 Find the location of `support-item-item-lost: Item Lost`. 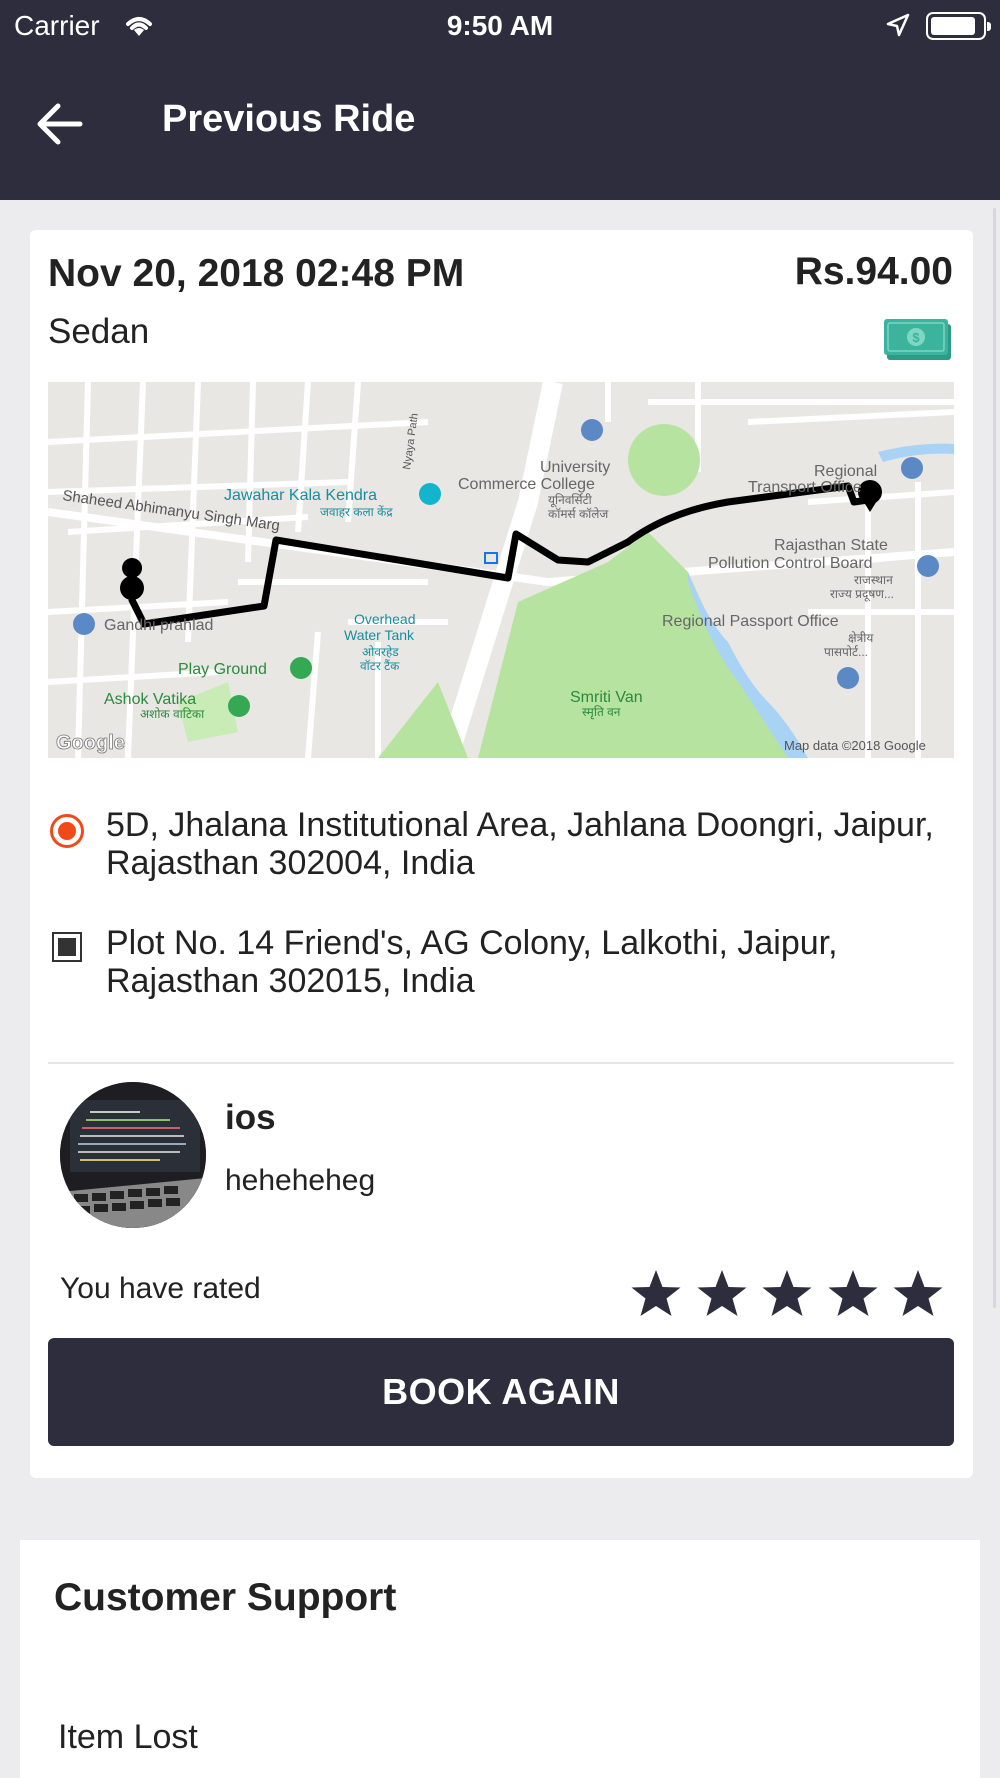

support-item-item-lost: Item Lost is located at coordinates (128, 1737).